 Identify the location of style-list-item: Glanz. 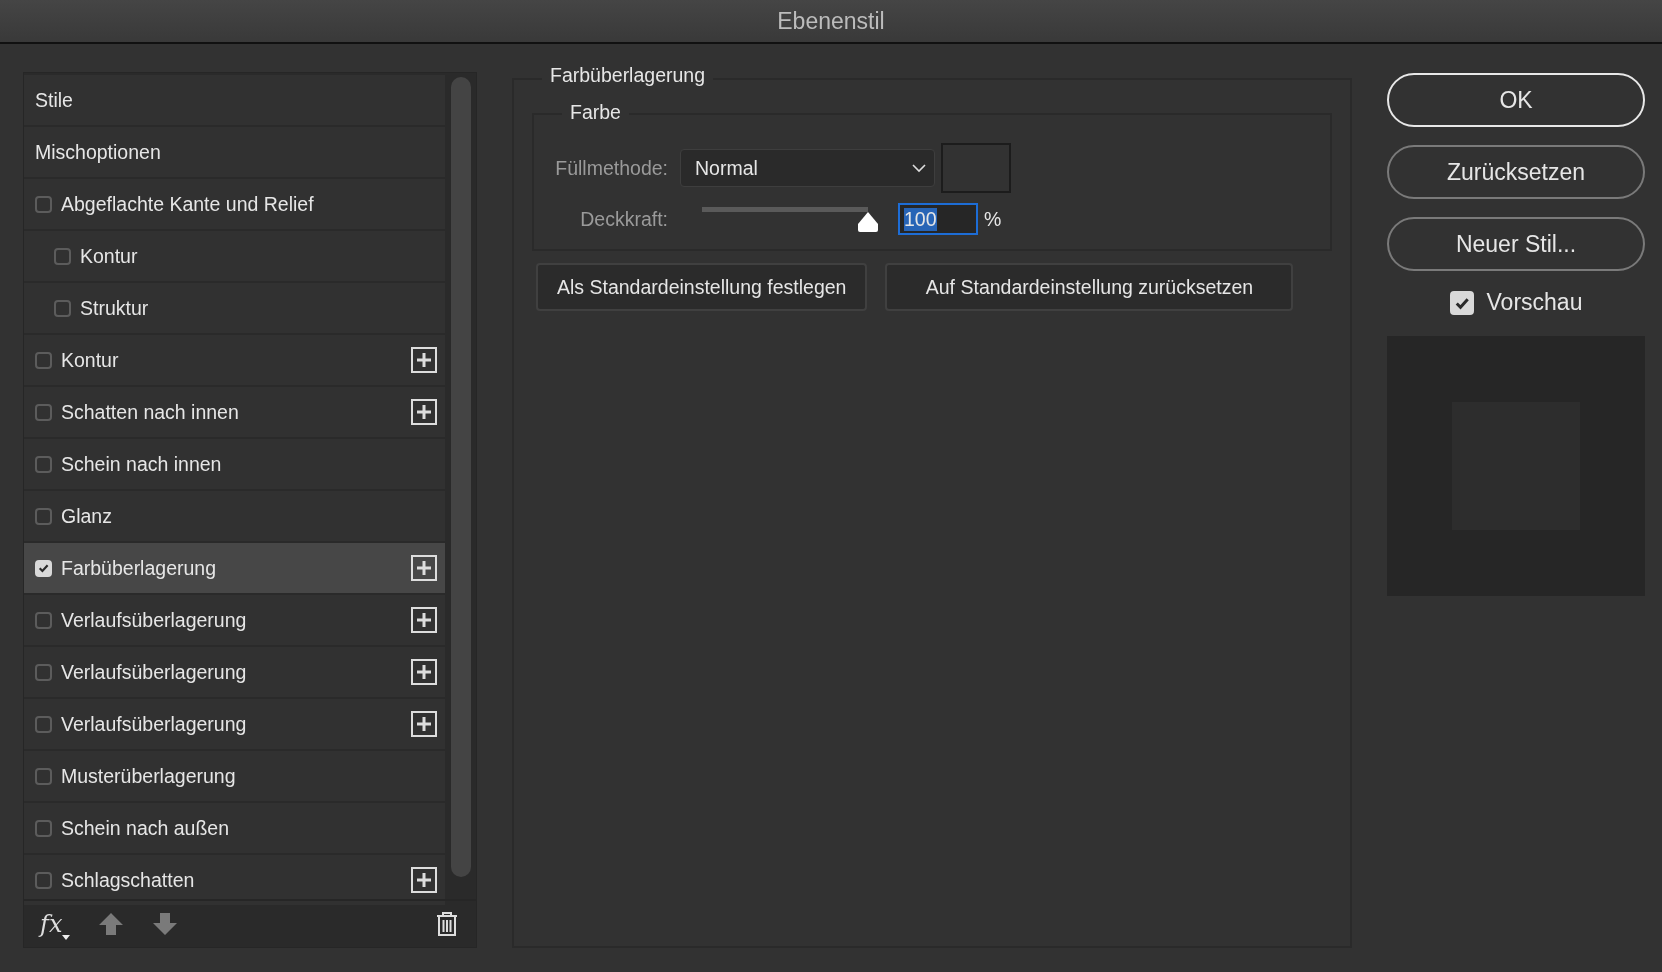
(234, 516).